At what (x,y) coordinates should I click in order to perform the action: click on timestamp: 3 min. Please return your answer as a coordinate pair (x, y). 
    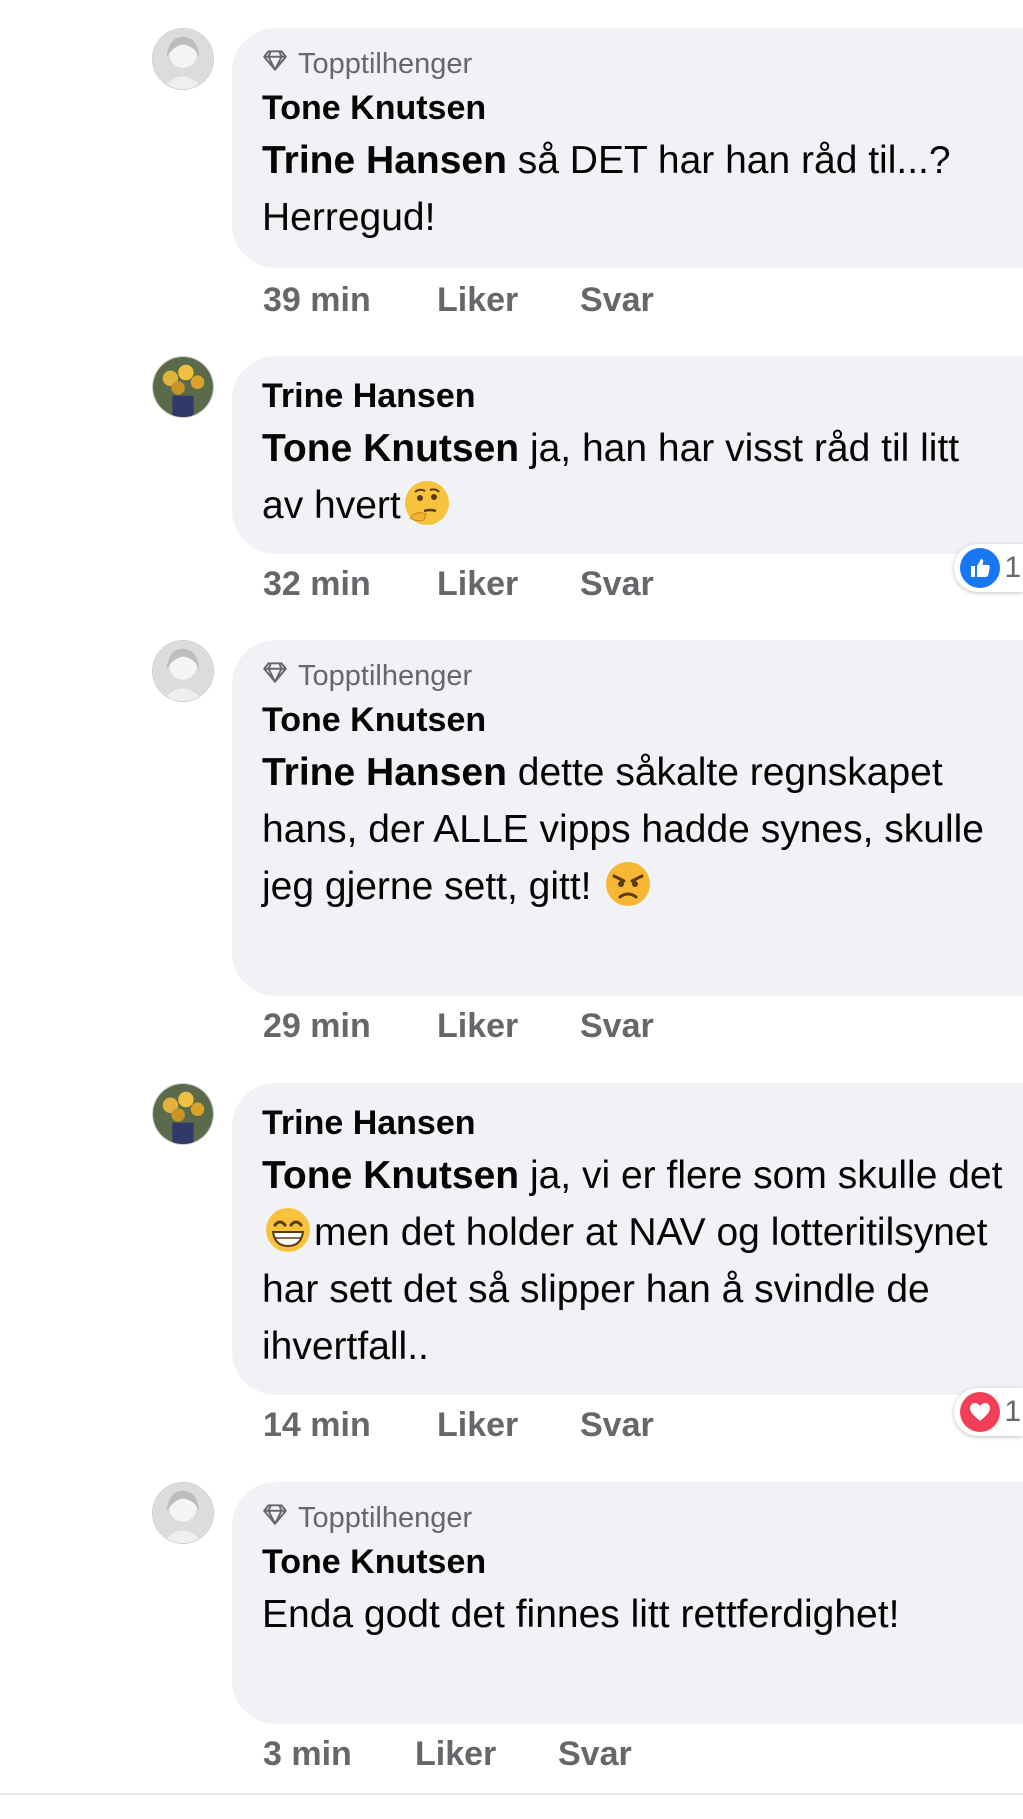
    Looking at the image, I should click on (339, 1754).